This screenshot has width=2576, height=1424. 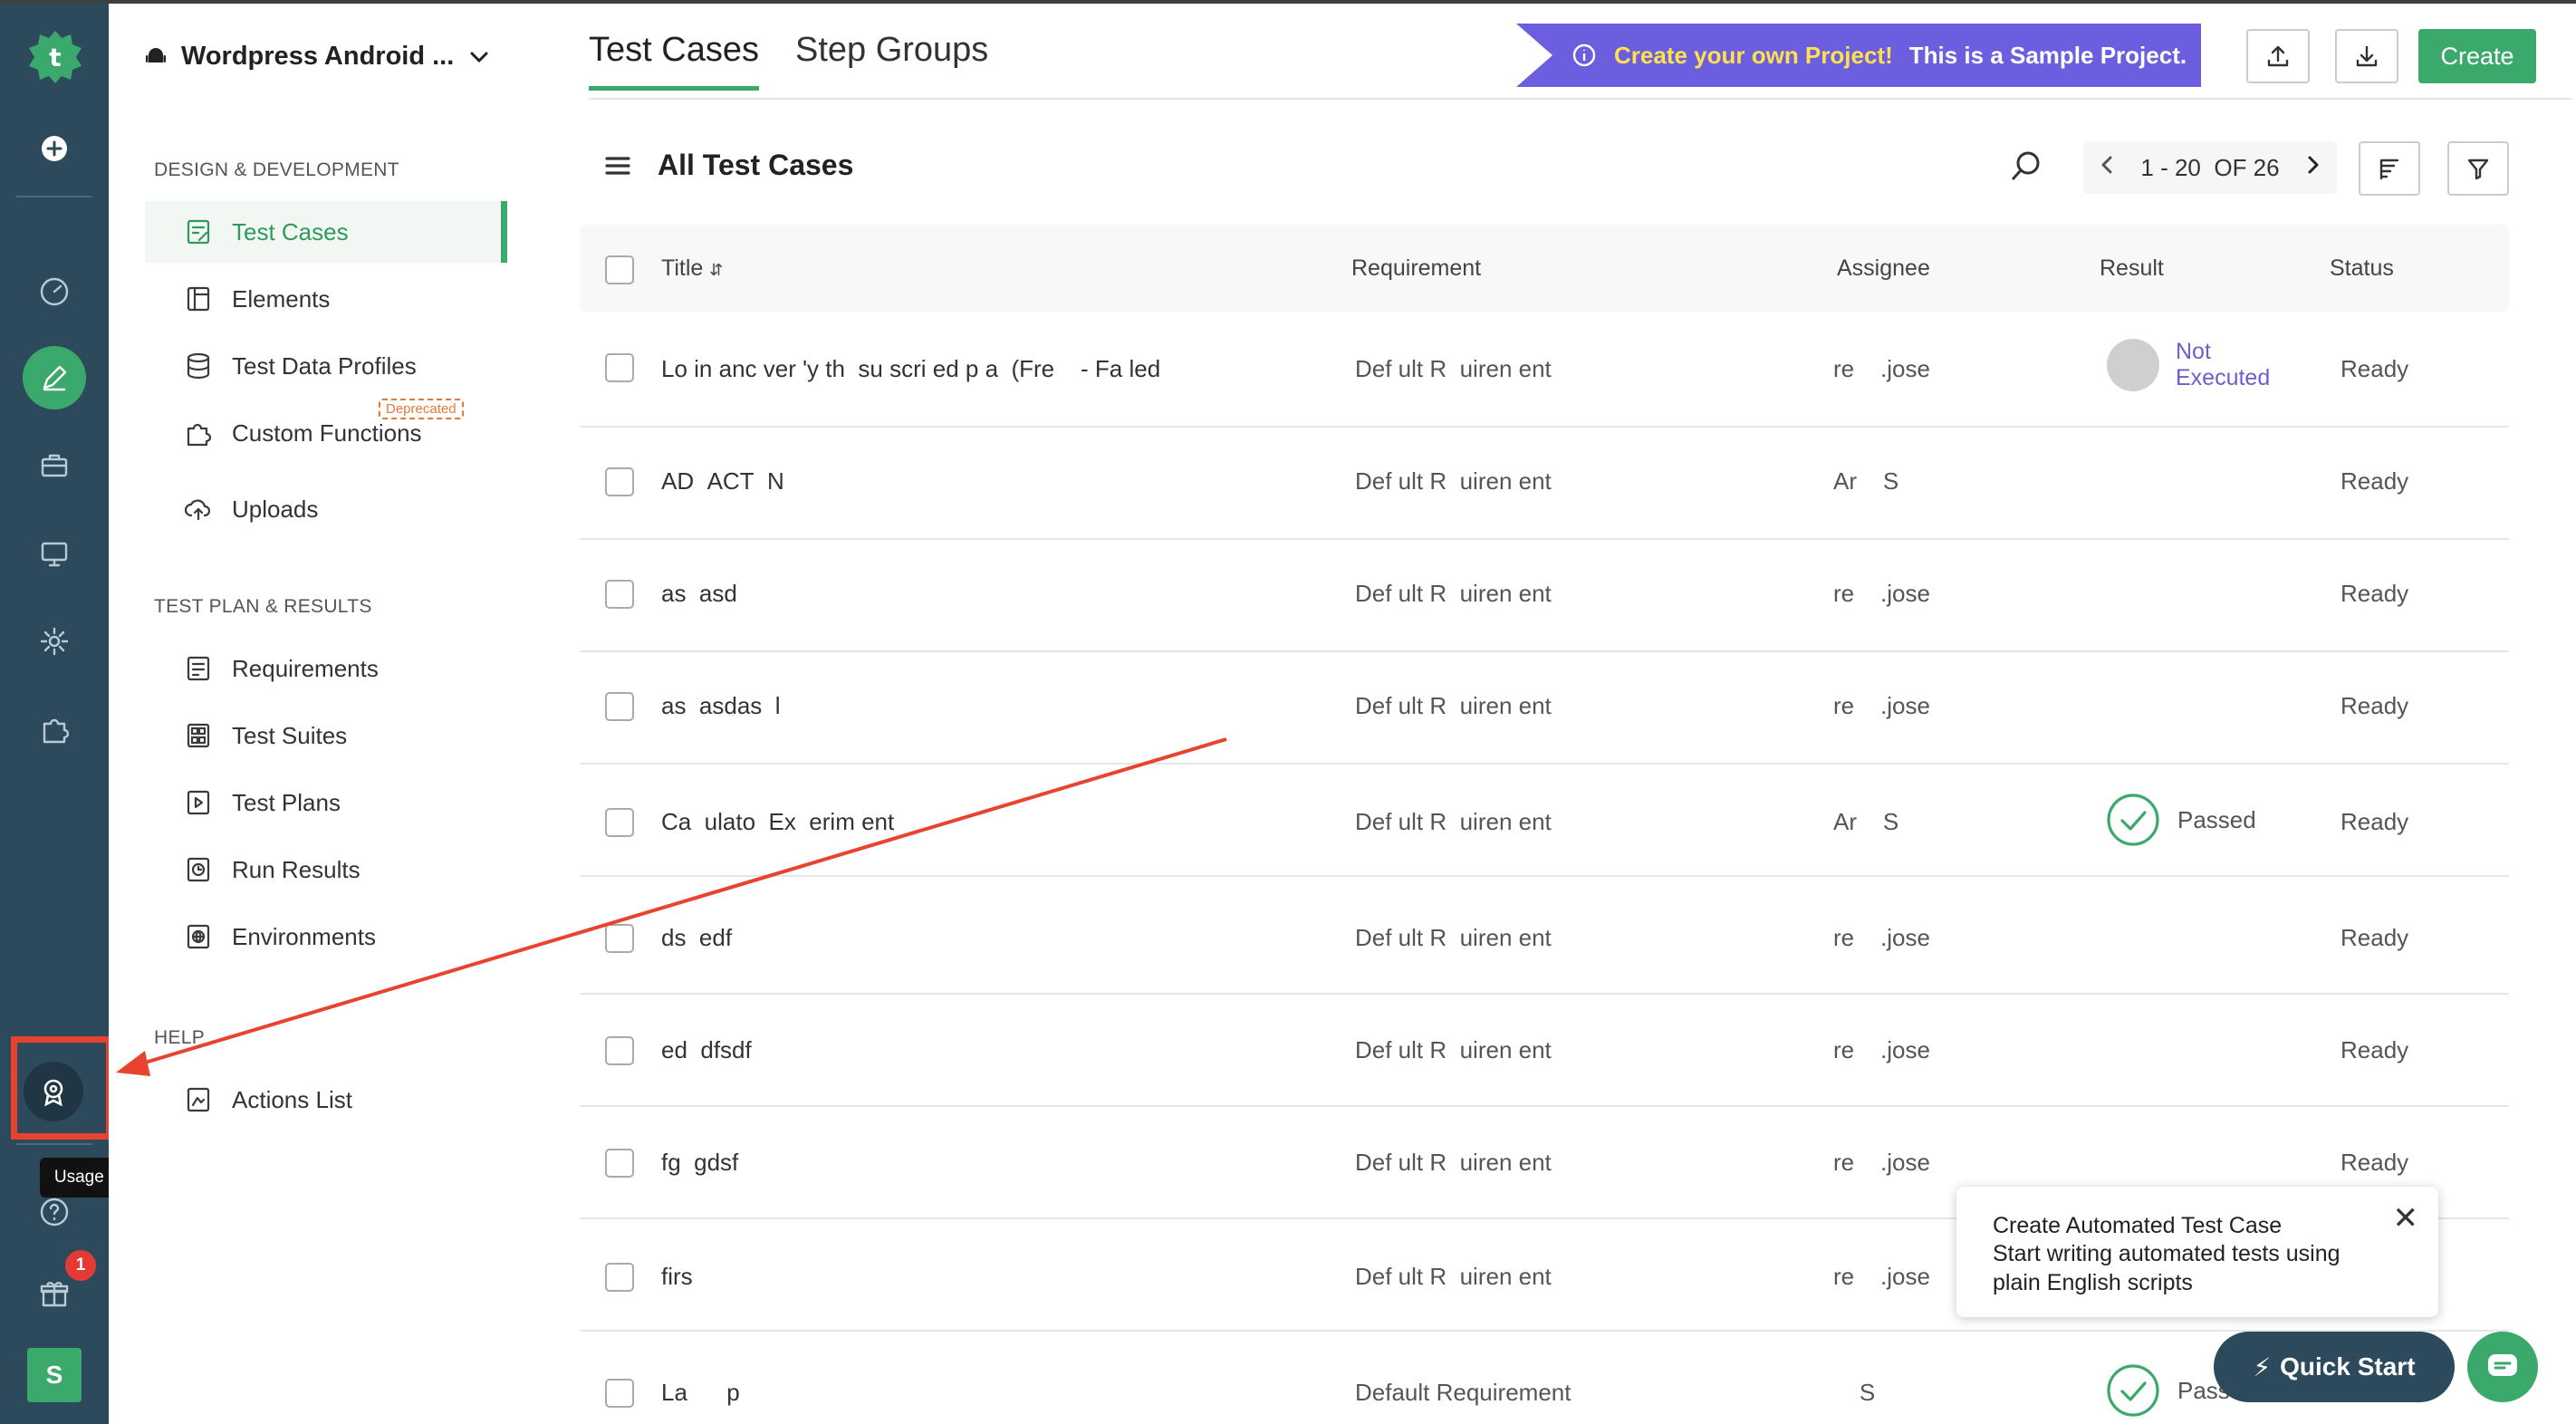 What do you see at coordinates (54, 1144) in the screenshot?
I see `rail-divider-bottom` at bounding box center [54, 1144].